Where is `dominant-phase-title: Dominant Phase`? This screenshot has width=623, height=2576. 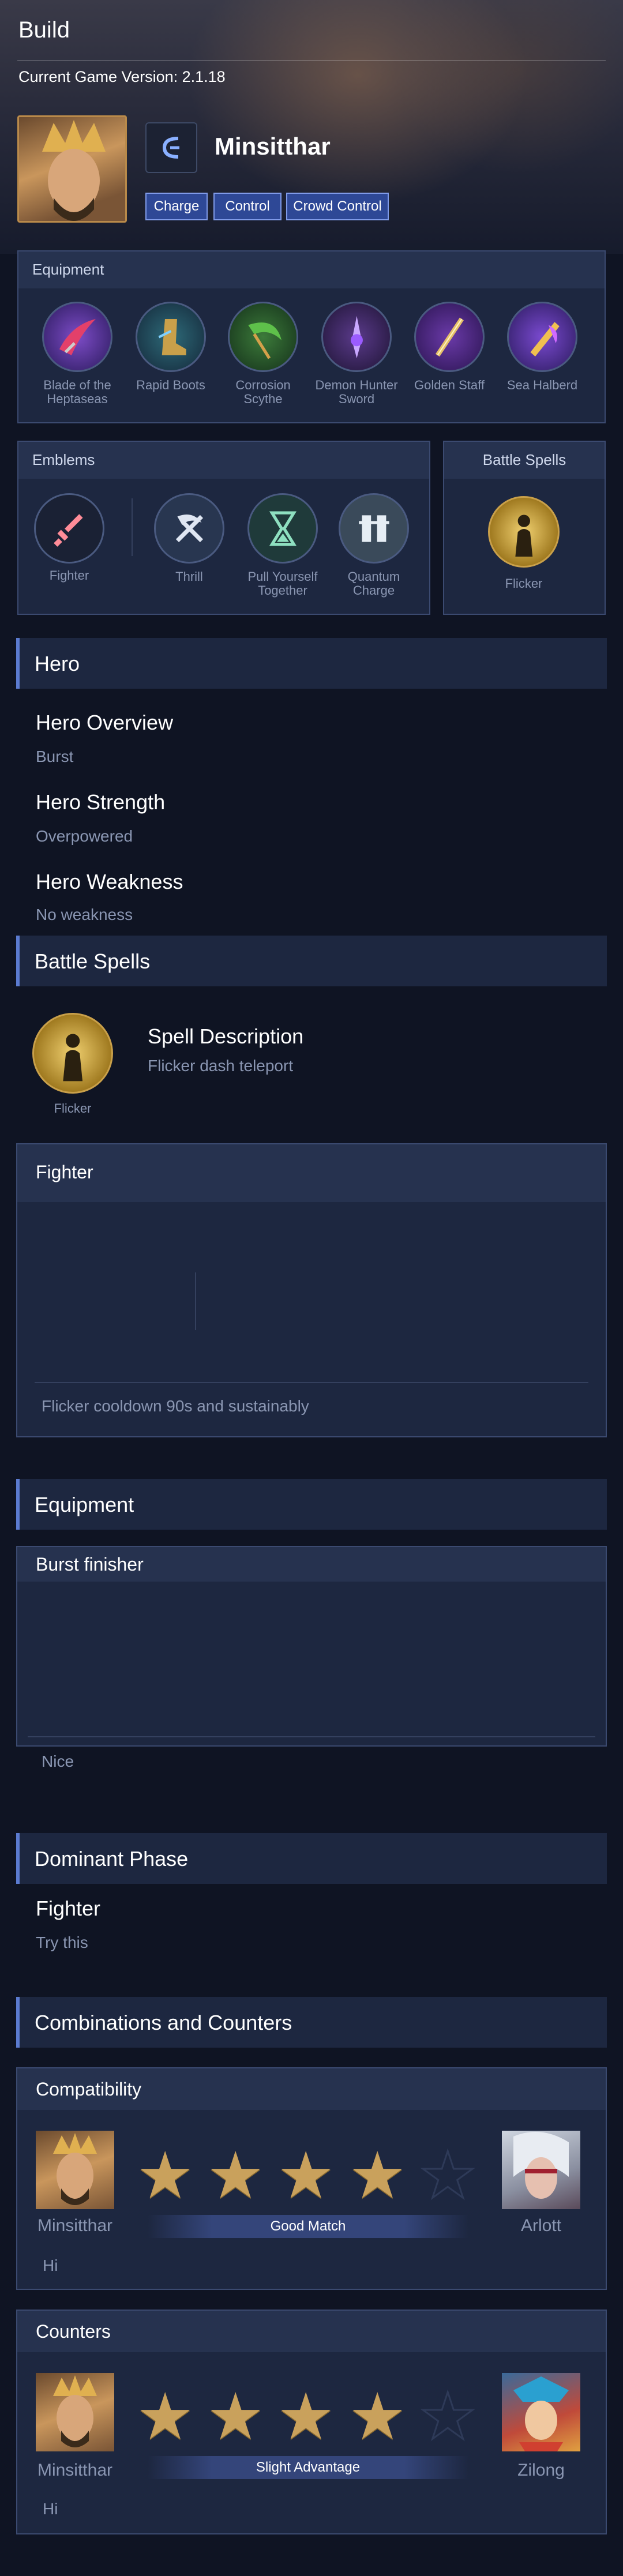
dominant-phase-title: Dominant Phase is located at coordinates (112, 1859).